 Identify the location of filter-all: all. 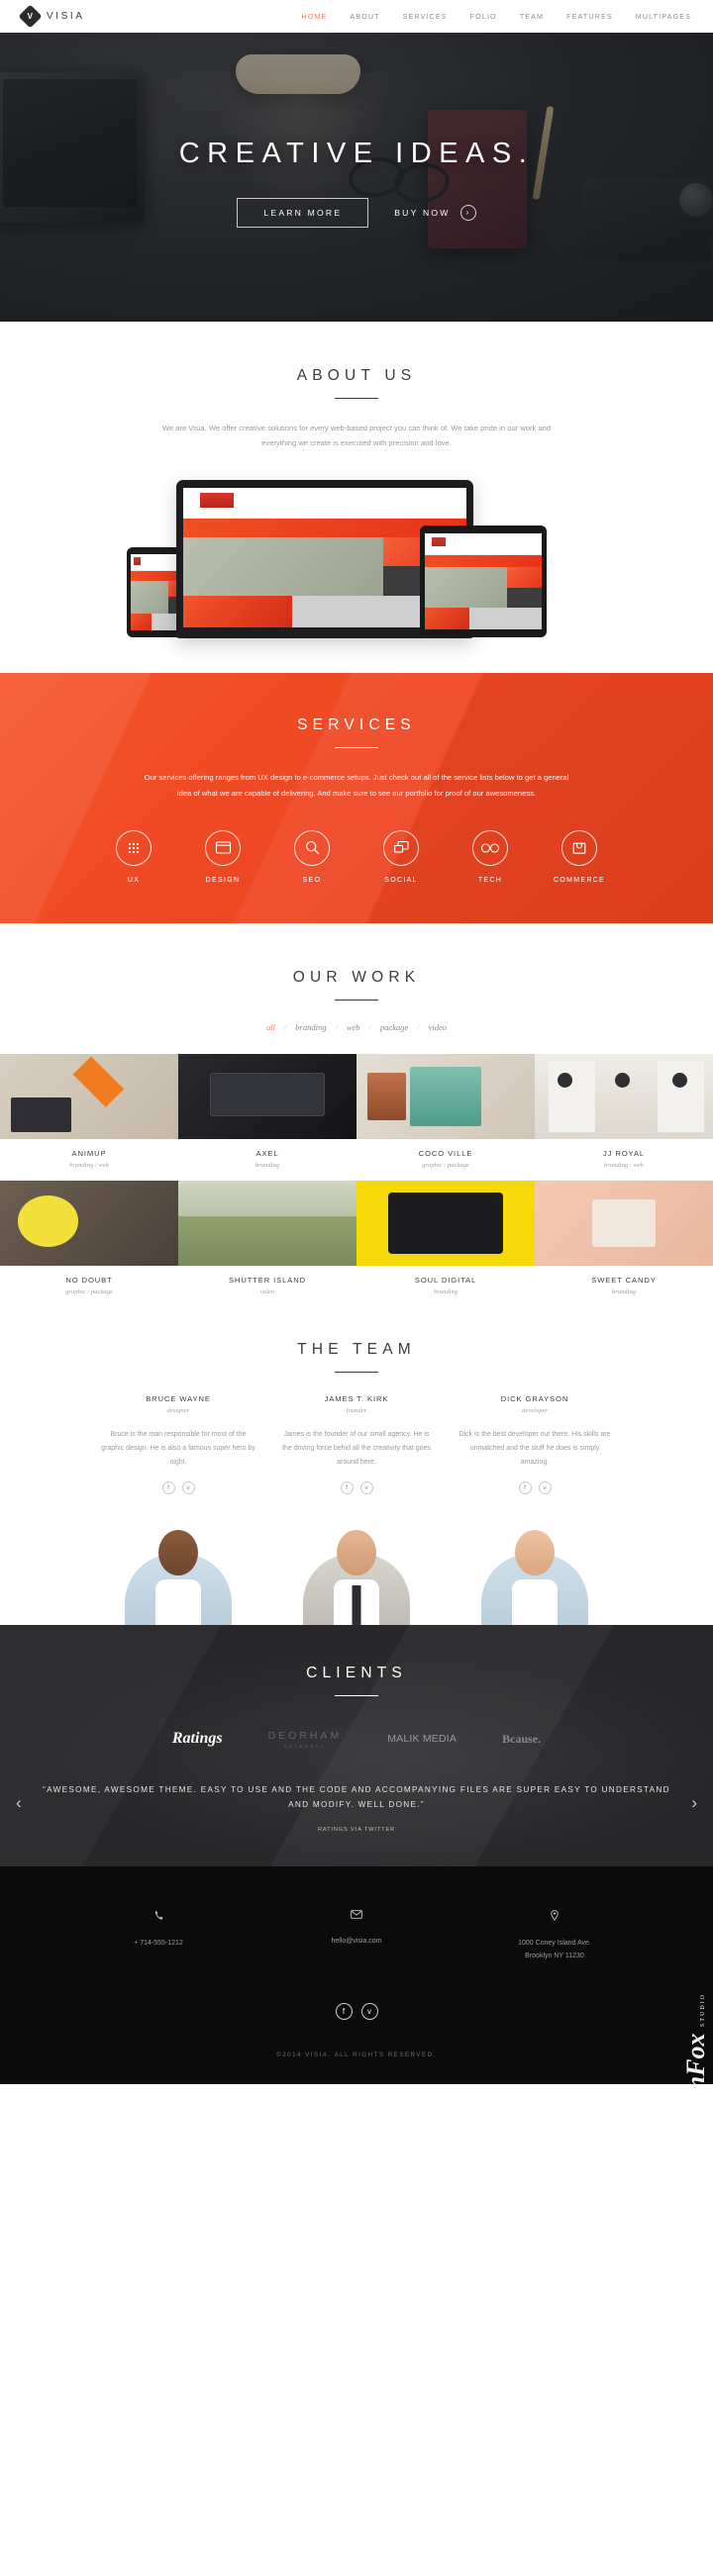
(270, 1027).